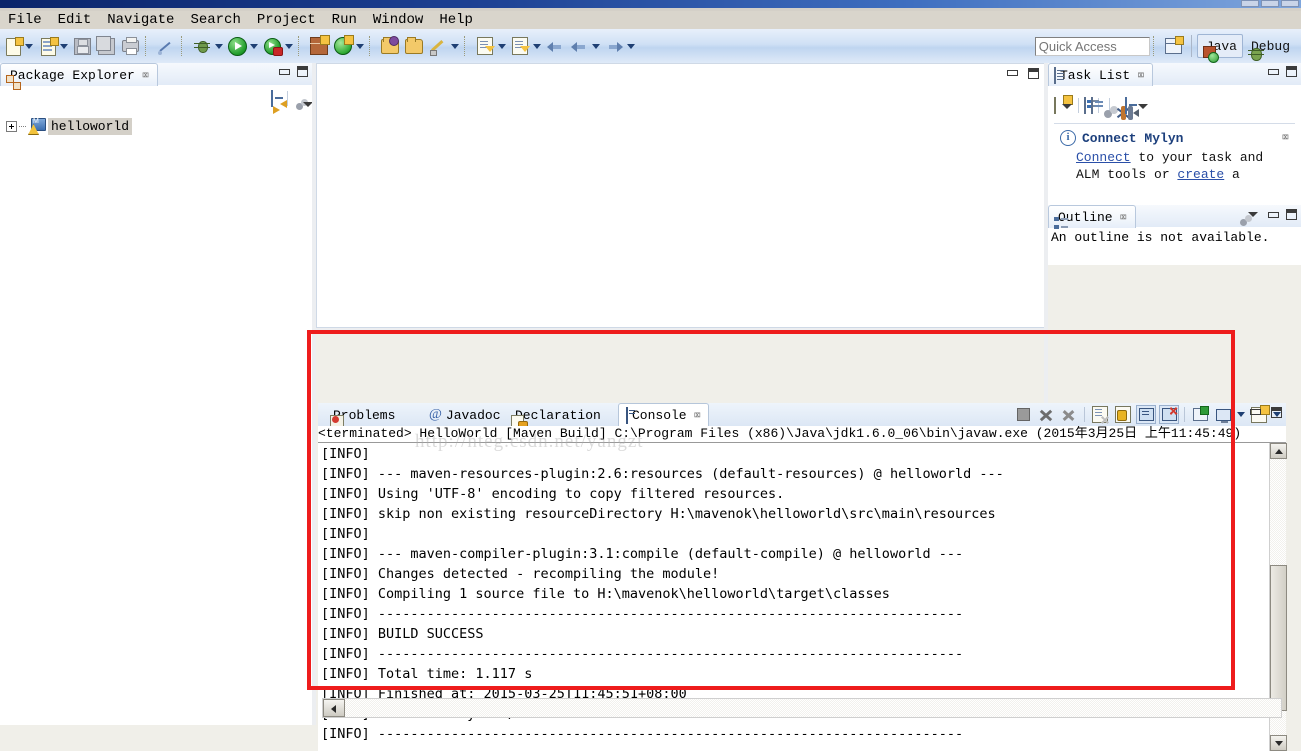 Image resolution: width=1301 pixels, height=751 pixels. Describe the element at coordinates (1101, 74) in the screenshot. I see `tab-task-list: Task List ⌧` at that location.